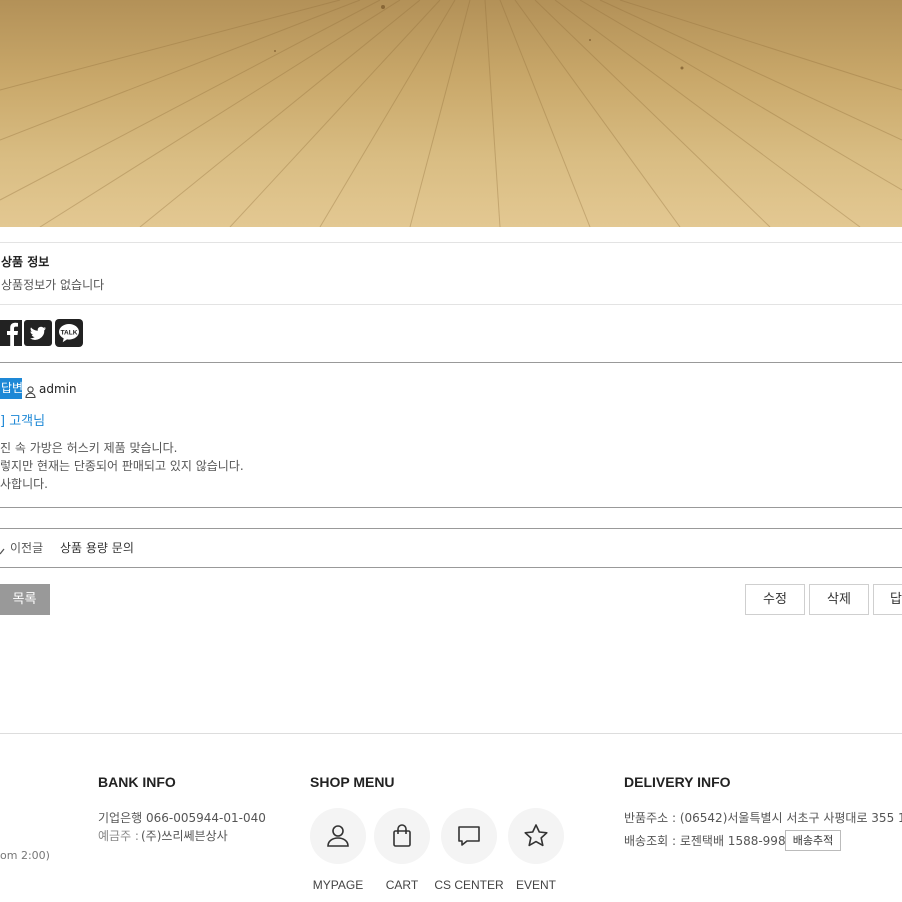  What do you see at coordinates (58, 389) in the screenshot?
I see `answer-author: admin` at bounding box center [58, 389].